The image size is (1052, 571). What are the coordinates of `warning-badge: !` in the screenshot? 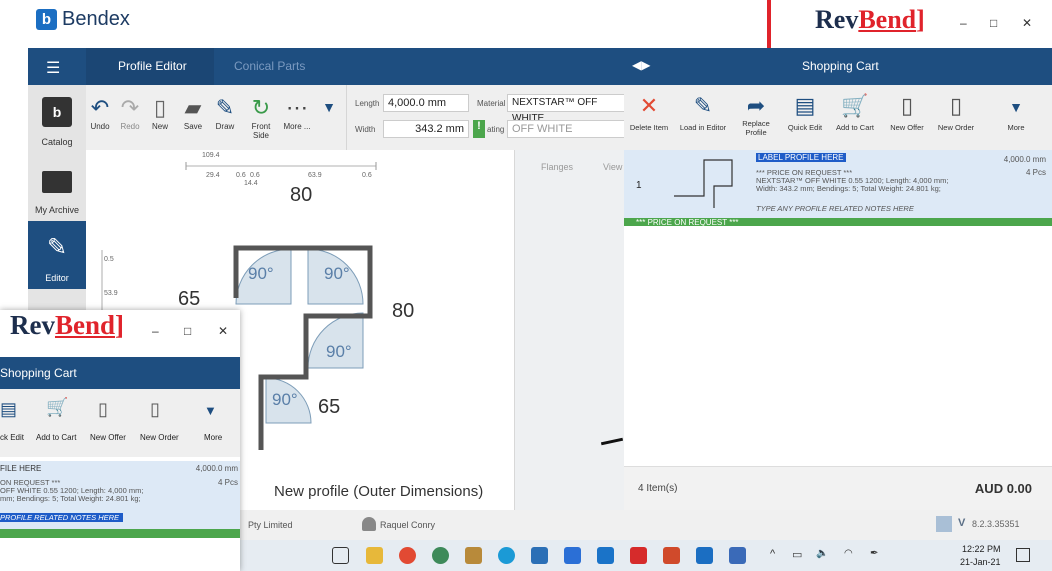 It's located at (479, 129).